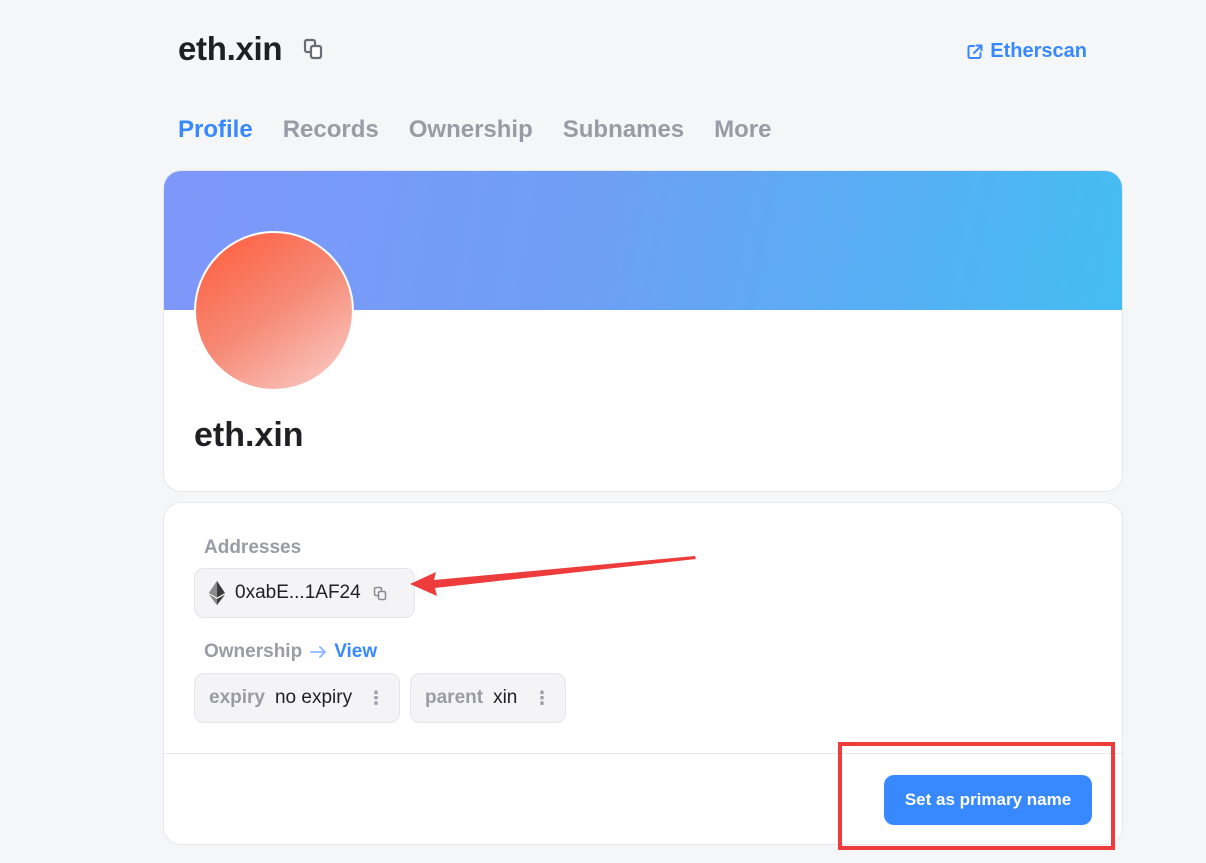  I want to click on tab-more: More, so click(742, 130).